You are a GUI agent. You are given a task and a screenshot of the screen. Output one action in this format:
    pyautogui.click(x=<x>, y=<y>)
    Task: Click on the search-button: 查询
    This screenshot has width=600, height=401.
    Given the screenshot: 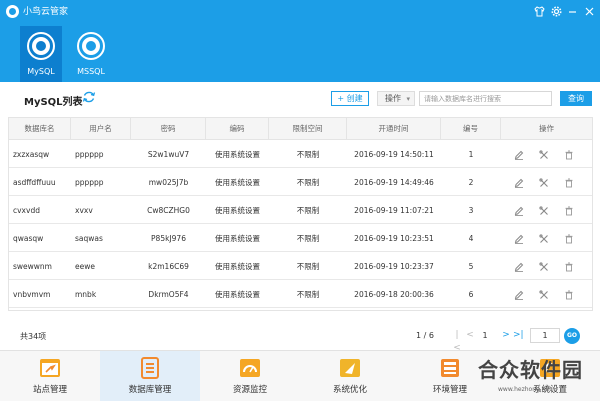 What is the action you would take?
    pyautogui.click(x=576, y=98)
    